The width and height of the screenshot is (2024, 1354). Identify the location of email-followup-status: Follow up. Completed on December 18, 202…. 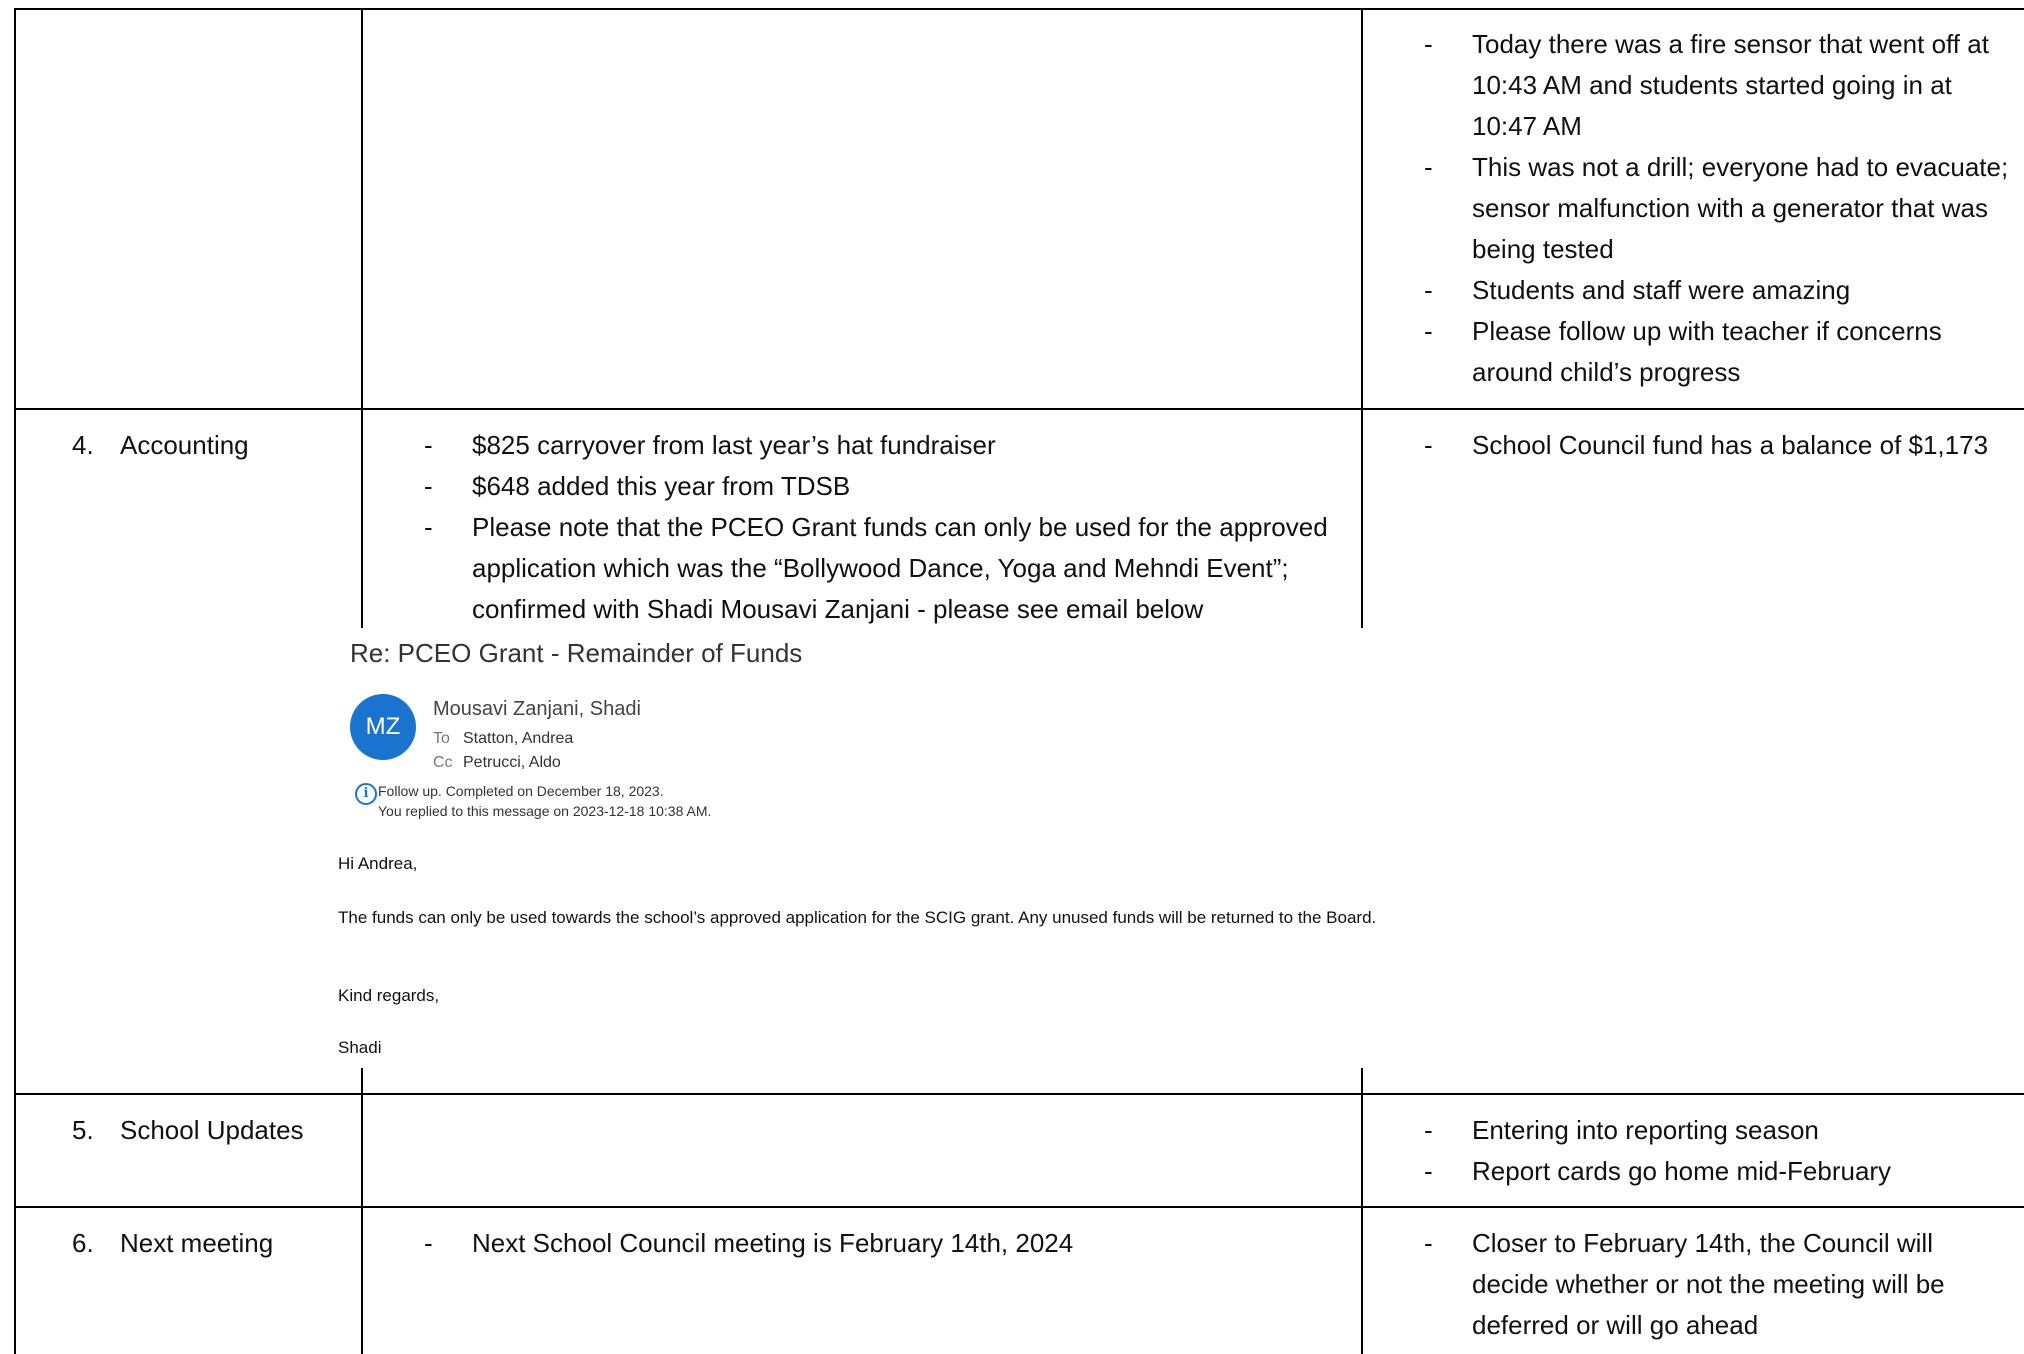
(521, 791).